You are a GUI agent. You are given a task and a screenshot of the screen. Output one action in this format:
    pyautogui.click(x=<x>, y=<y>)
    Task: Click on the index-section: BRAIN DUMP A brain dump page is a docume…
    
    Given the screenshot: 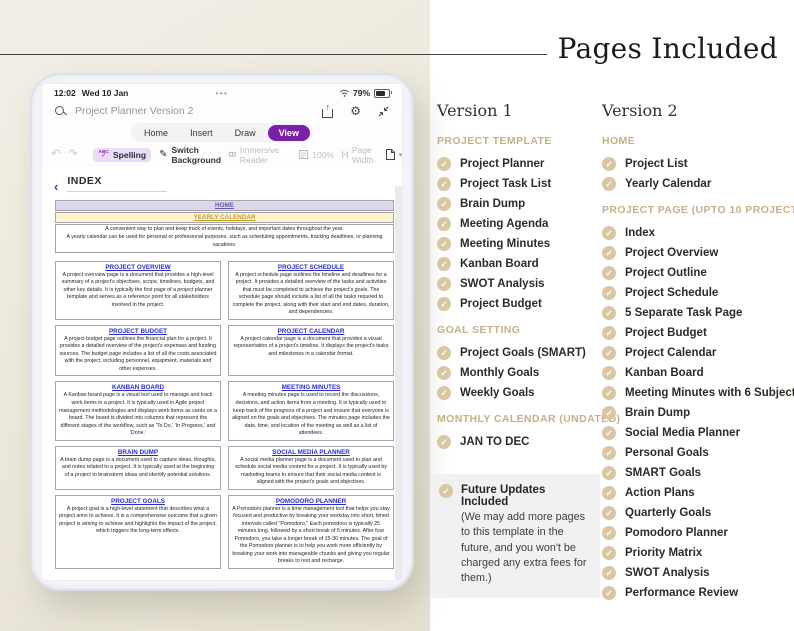 What is the action you would take?
    pyautogui.click(x=138, y=467)
    